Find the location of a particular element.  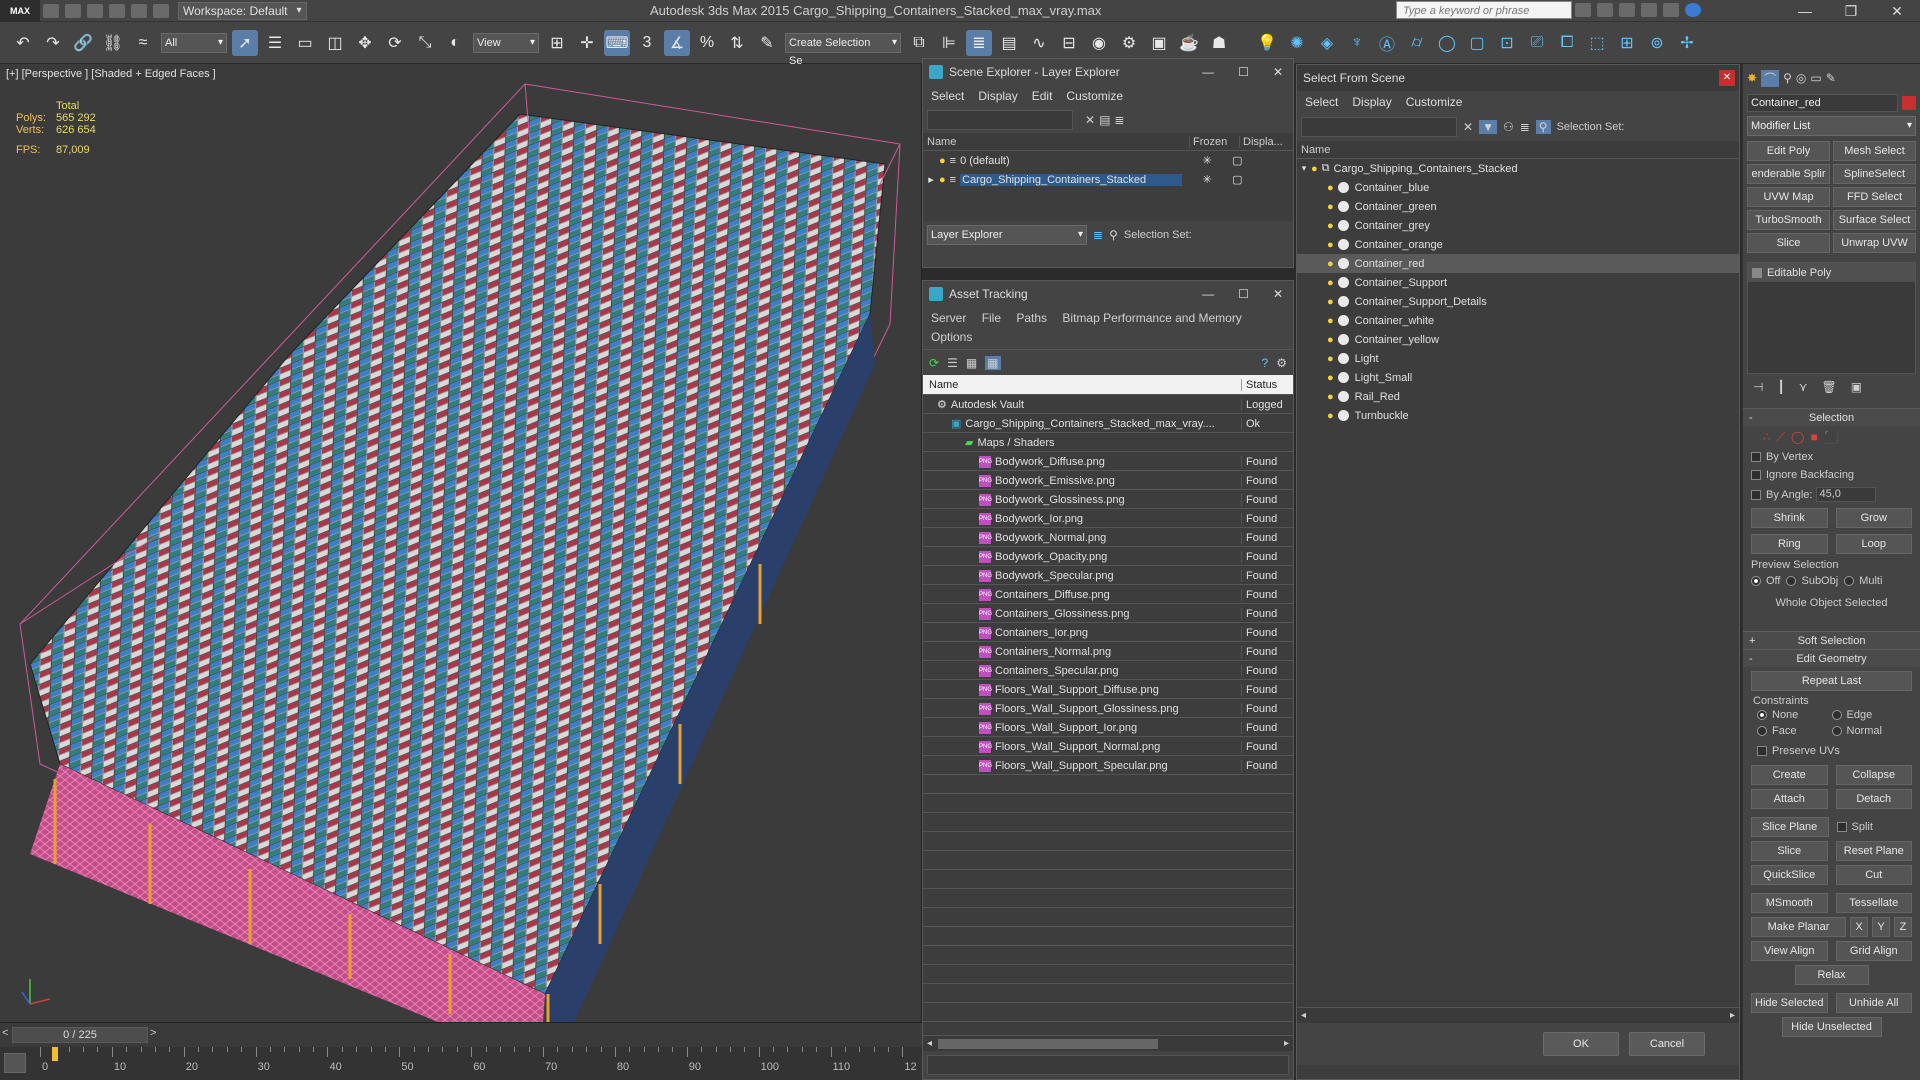

scene-object-row: ● Light is located at coordinates (1518, 358).